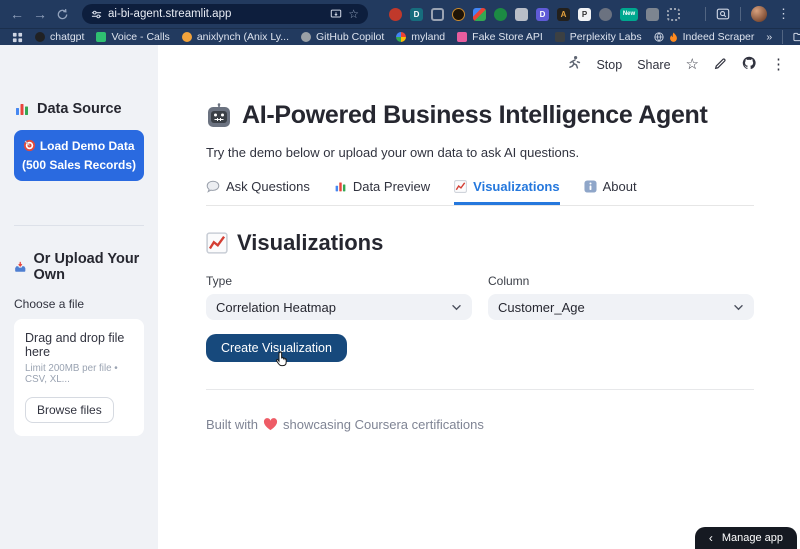 The width and height of the screenshot is (800, 549). What do you see at coordinates (692, 64) in the screenshot?
I see `star-icon: ☆` at bounding box center [692, 64].